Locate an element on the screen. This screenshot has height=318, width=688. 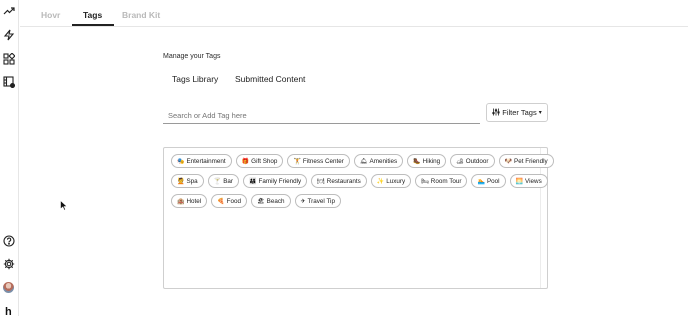
tag-emoji-icon: 🛎 is located at coordinates (363, 161).